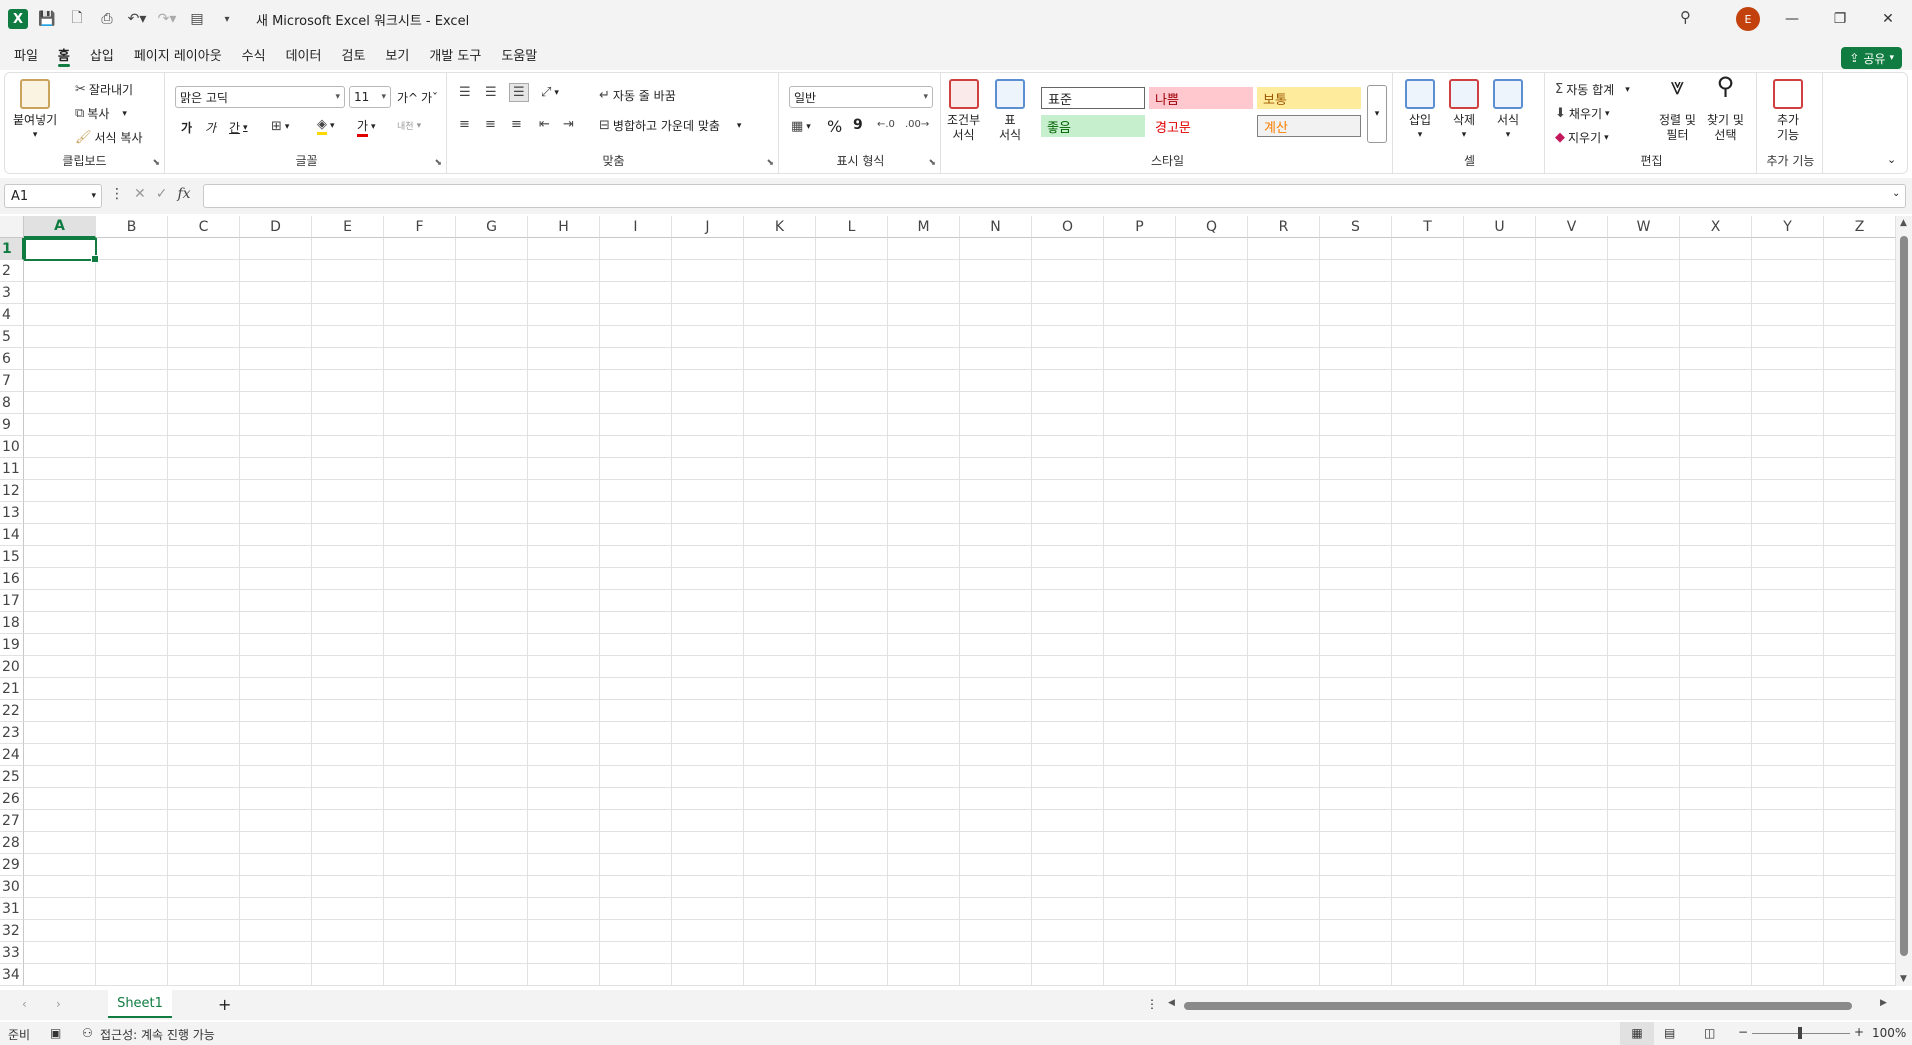  I want to click on cut-button: ✂ 잘라내기, so click(104, 89).